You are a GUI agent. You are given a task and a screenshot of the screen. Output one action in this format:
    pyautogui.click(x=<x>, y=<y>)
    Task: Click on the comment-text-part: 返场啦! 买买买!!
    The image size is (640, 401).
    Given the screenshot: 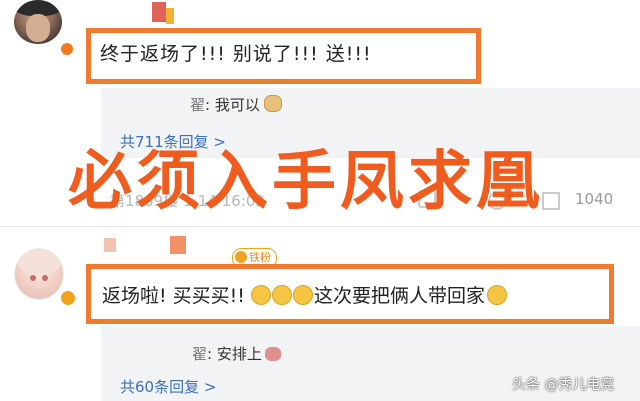 What is the action you would take?
    pyautogui.click(x=176, y=296)
    